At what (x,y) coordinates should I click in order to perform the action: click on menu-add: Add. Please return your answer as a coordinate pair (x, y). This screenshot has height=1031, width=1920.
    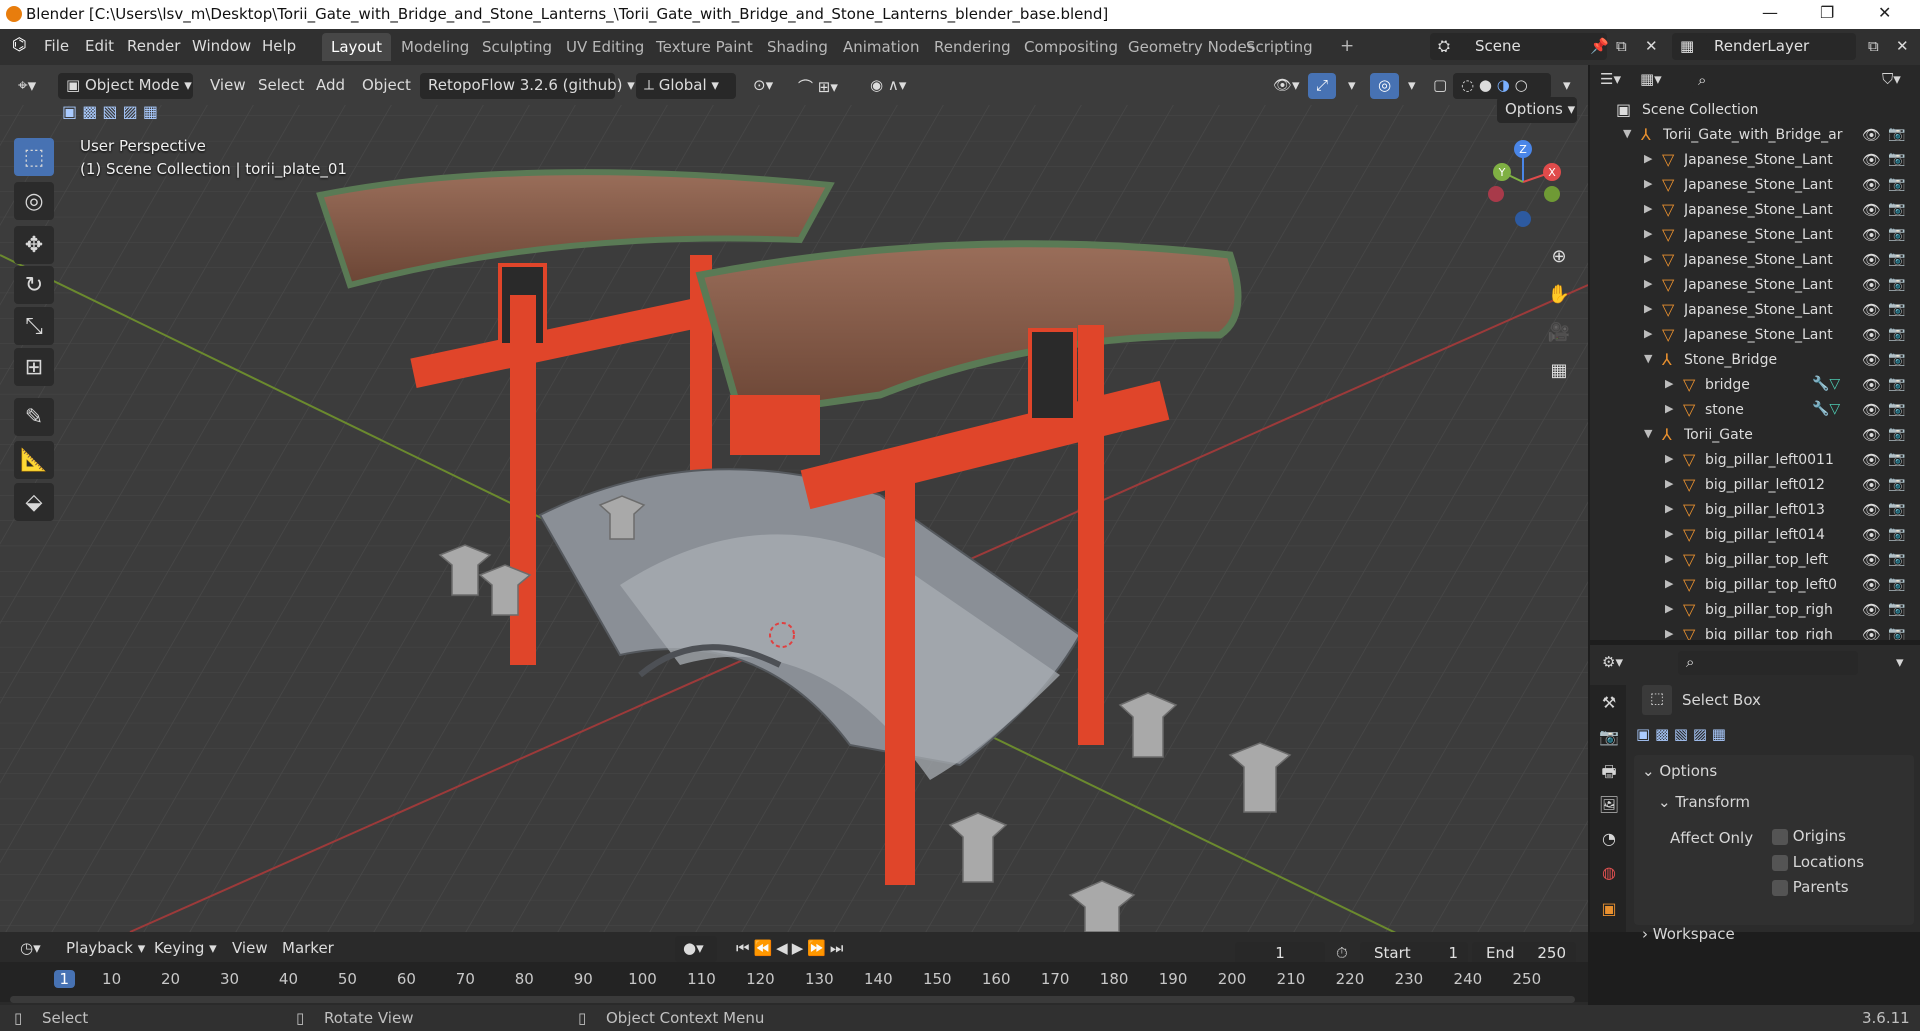
    Looking at the image, I should click on (330, 86).